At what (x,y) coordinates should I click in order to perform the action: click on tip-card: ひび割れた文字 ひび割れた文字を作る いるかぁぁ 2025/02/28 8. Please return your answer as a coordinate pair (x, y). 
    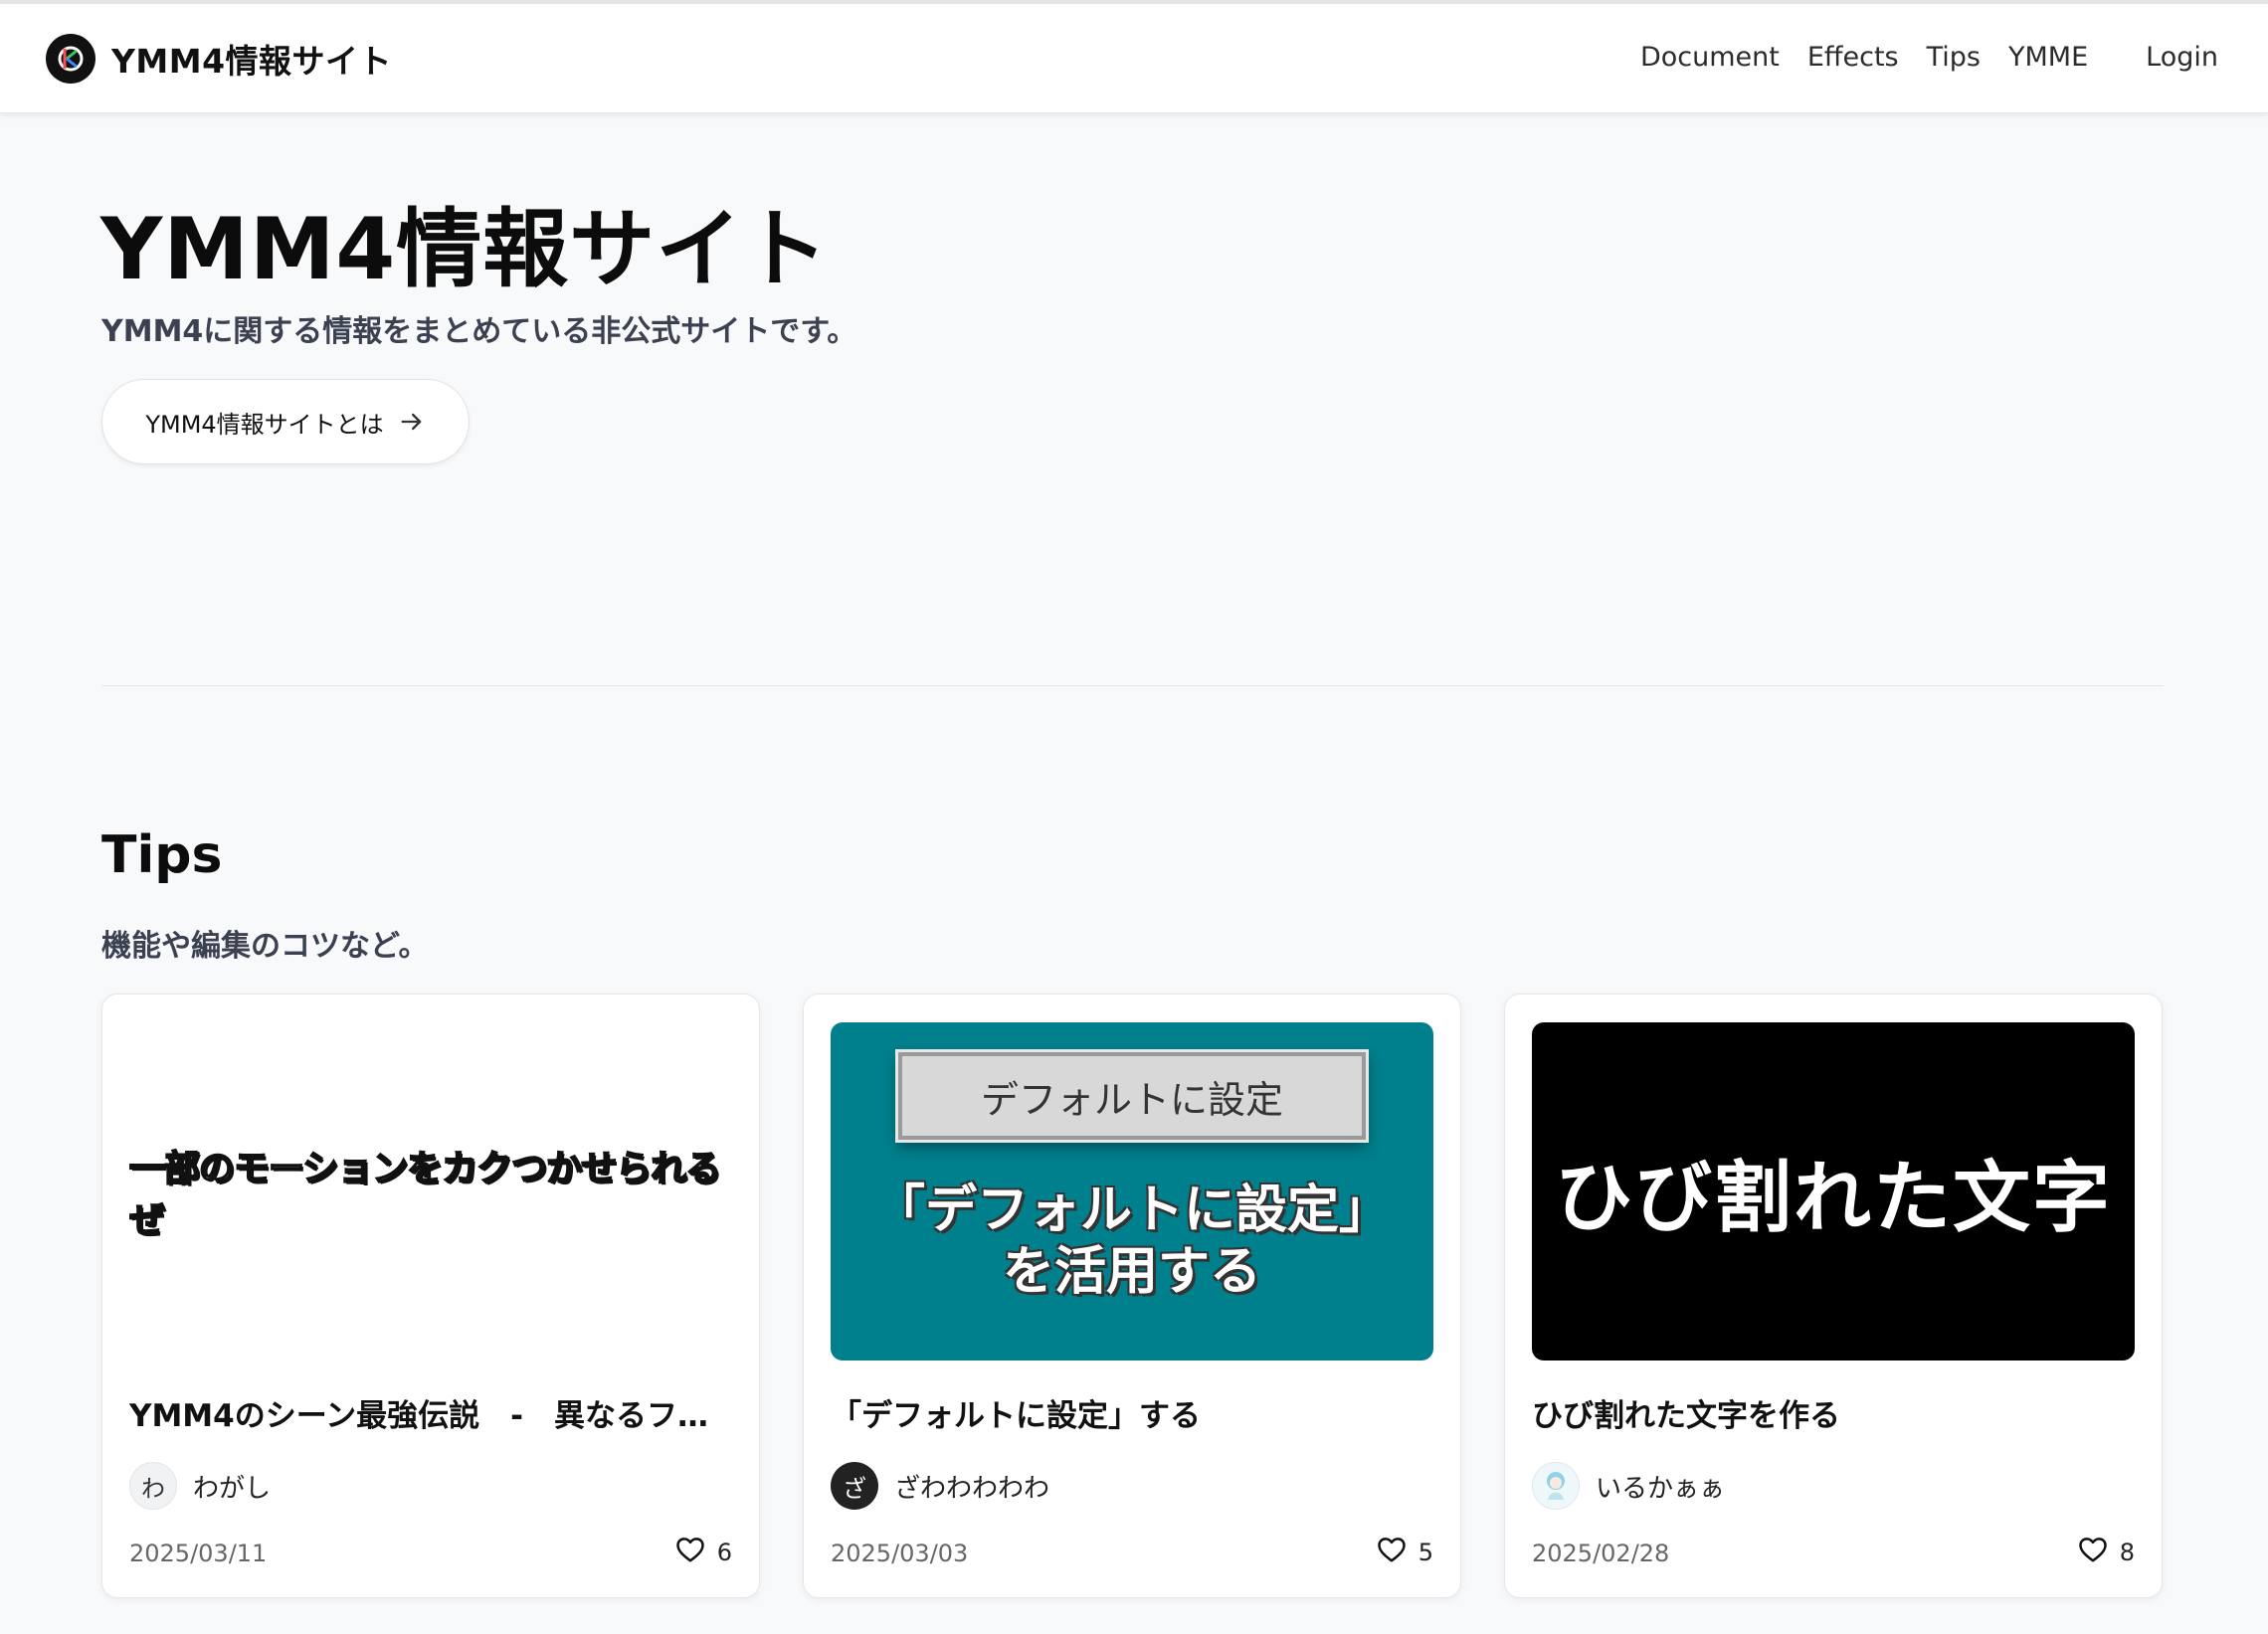
    Looking at the image, I should click on (1833, 1296).